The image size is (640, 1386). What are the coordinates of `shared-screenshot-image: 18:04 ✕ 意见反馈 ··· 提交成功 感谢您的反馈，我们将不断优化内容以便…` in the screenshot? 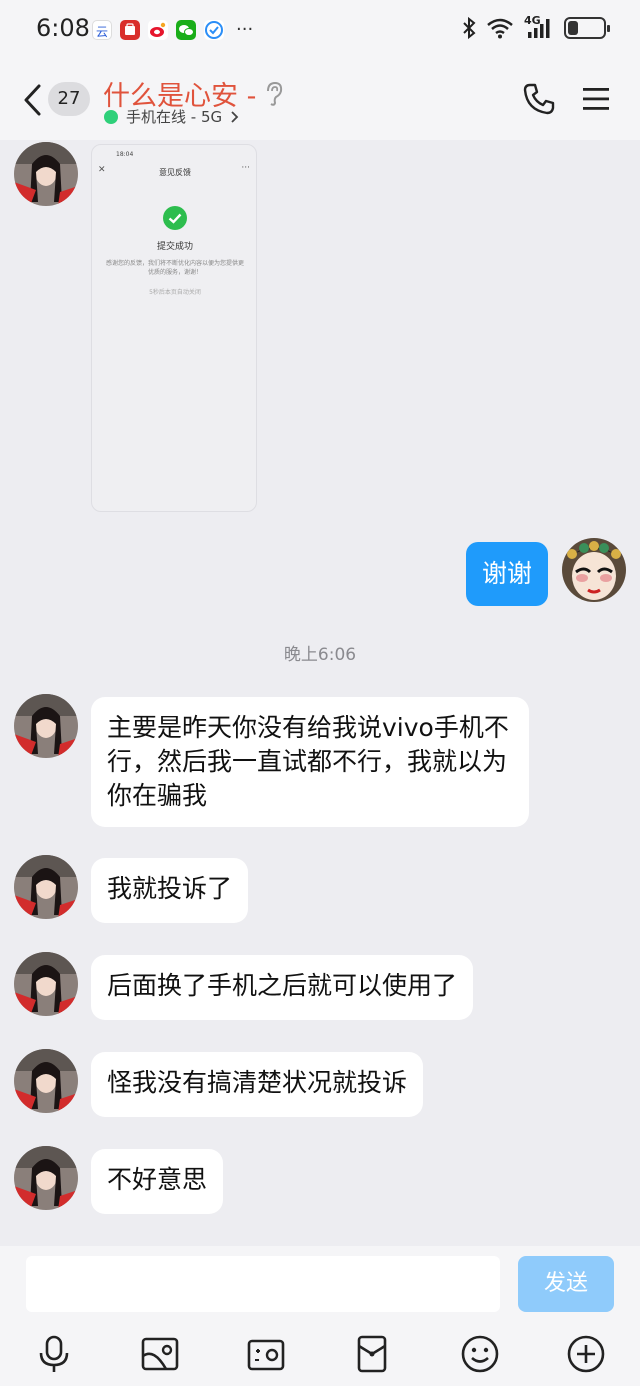 It's located at (174, 328).